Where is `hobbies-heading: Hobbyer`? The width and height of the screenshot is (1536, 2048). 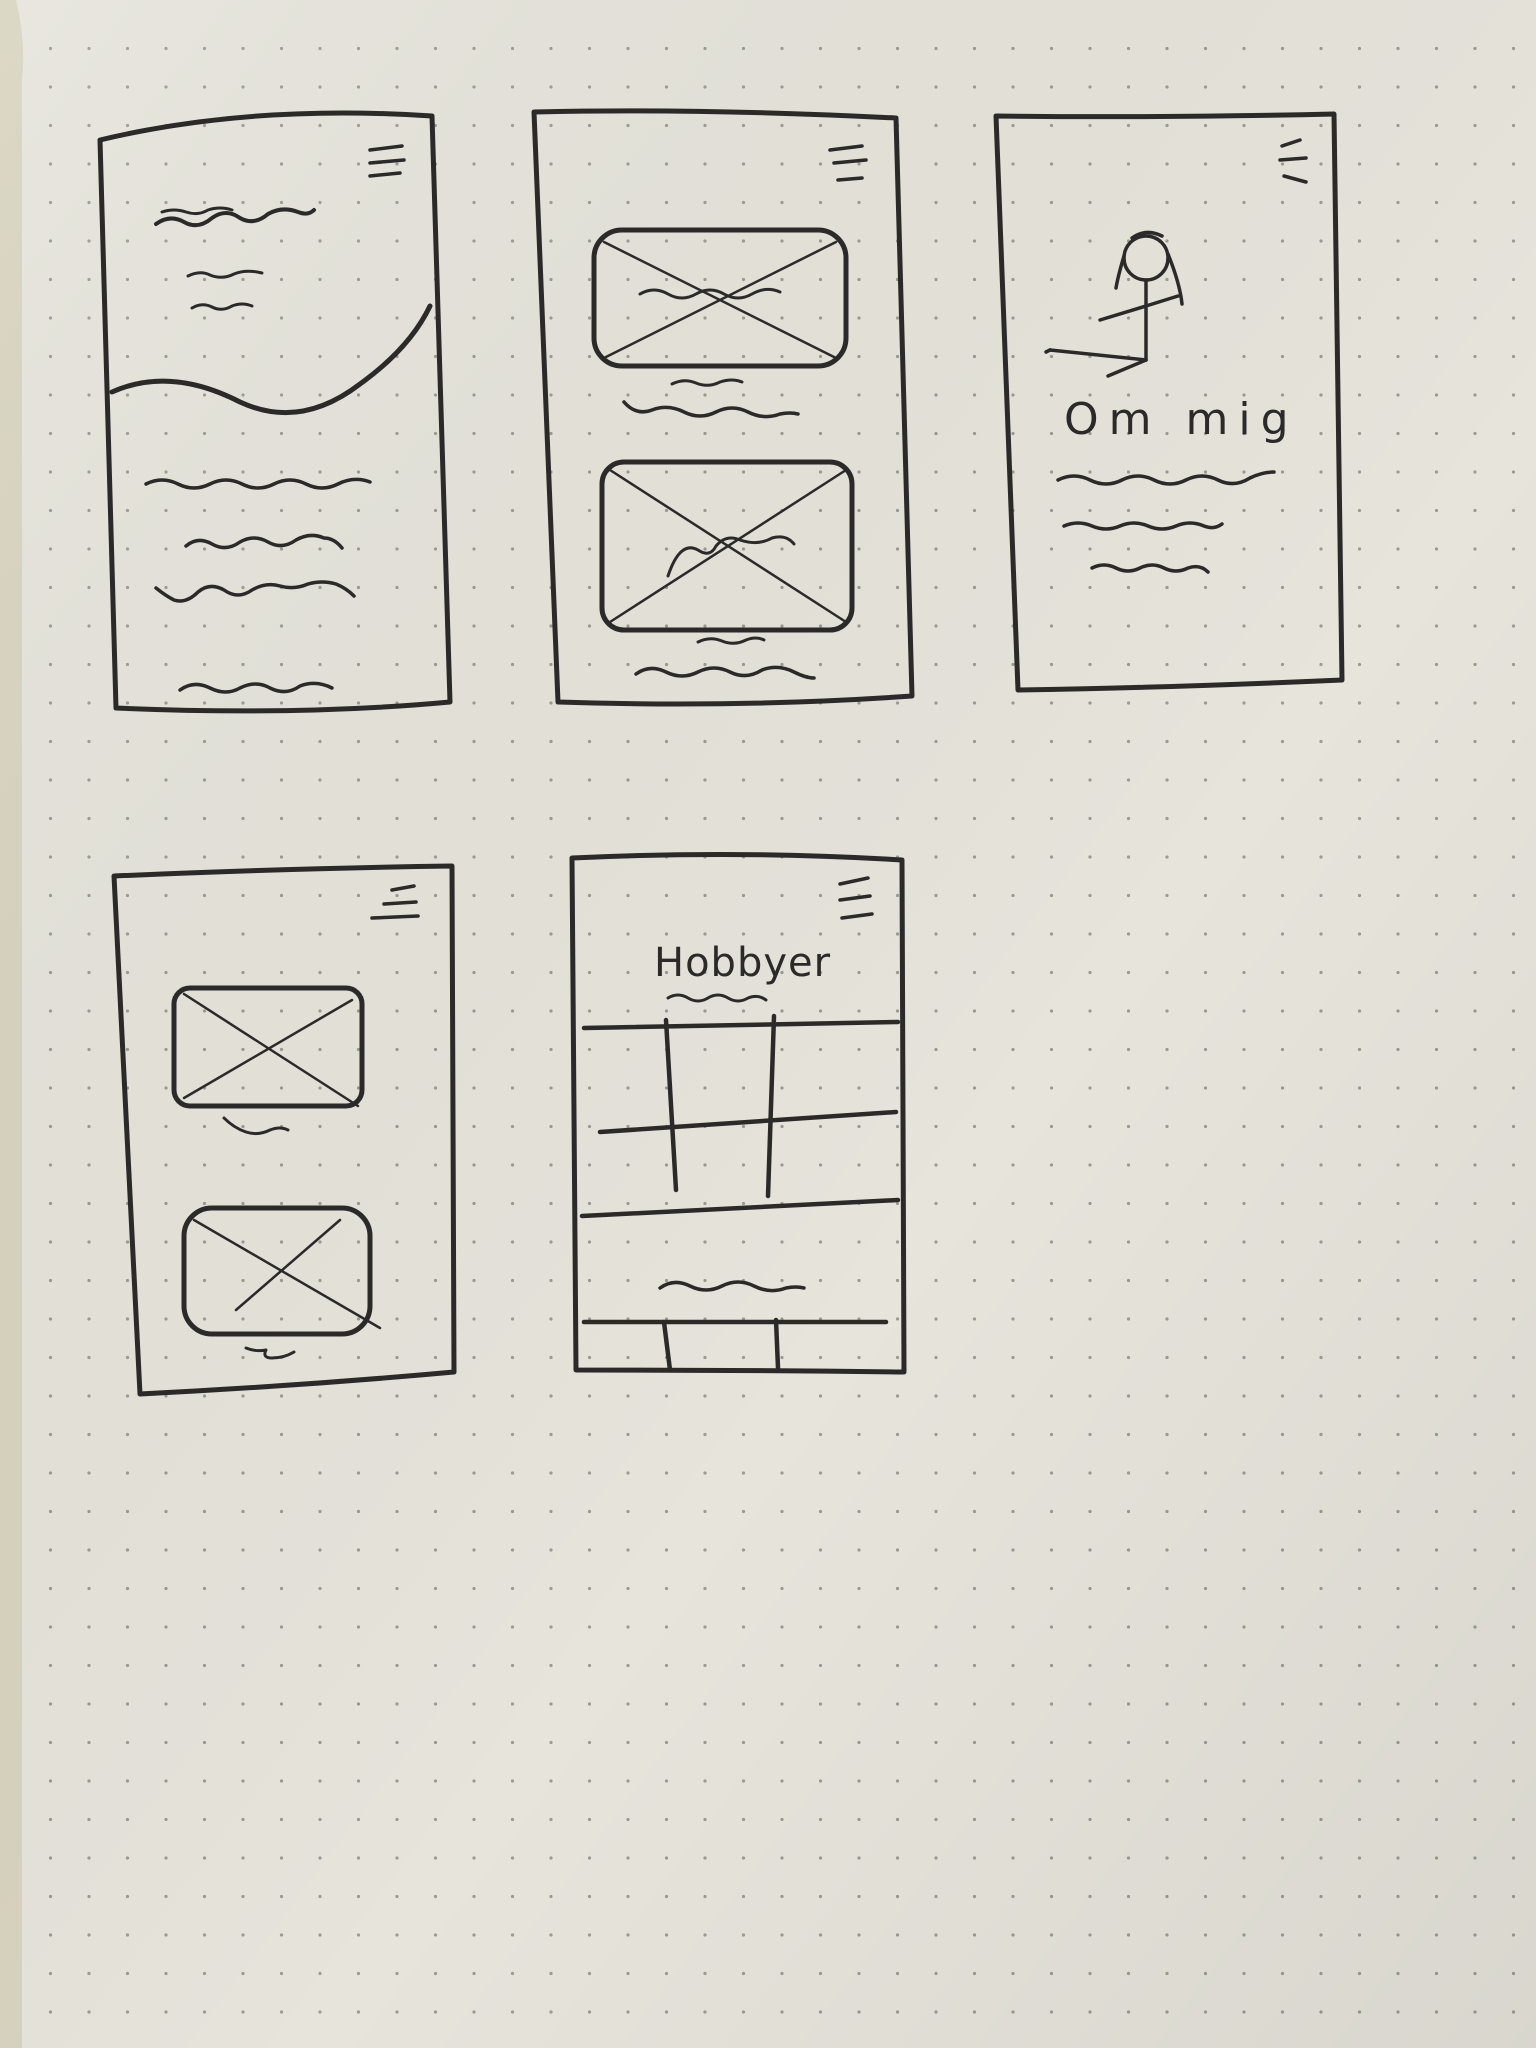
hobbies-heading: Hobbyer is located at coordinates (742, 963).